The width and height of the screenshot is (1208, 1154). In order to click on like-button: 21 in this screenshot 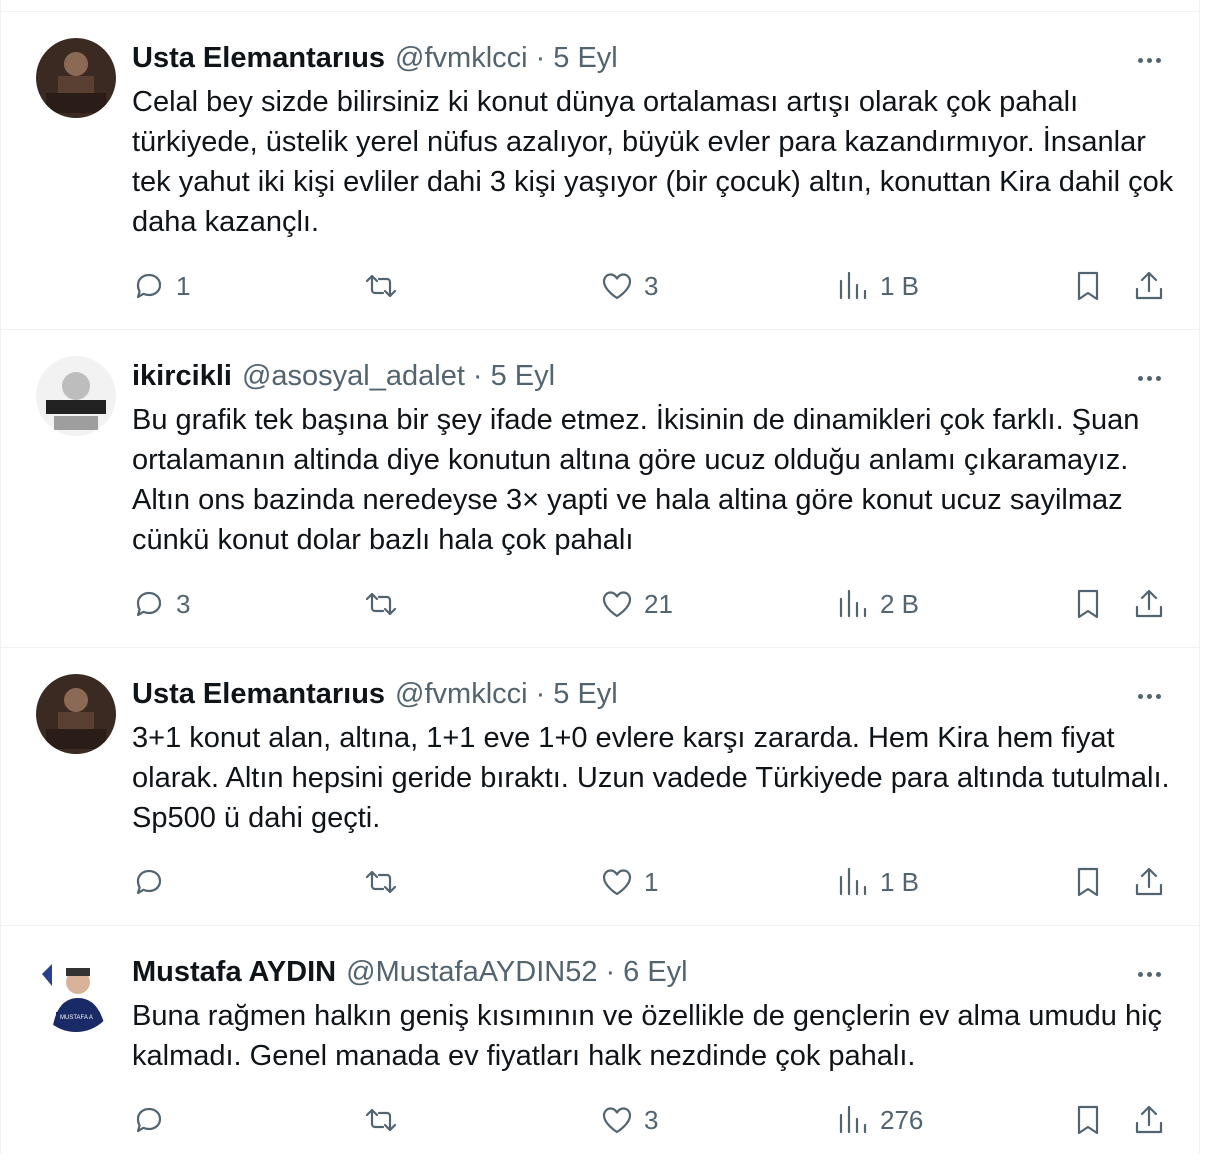, I will do `click(636, 604)`.